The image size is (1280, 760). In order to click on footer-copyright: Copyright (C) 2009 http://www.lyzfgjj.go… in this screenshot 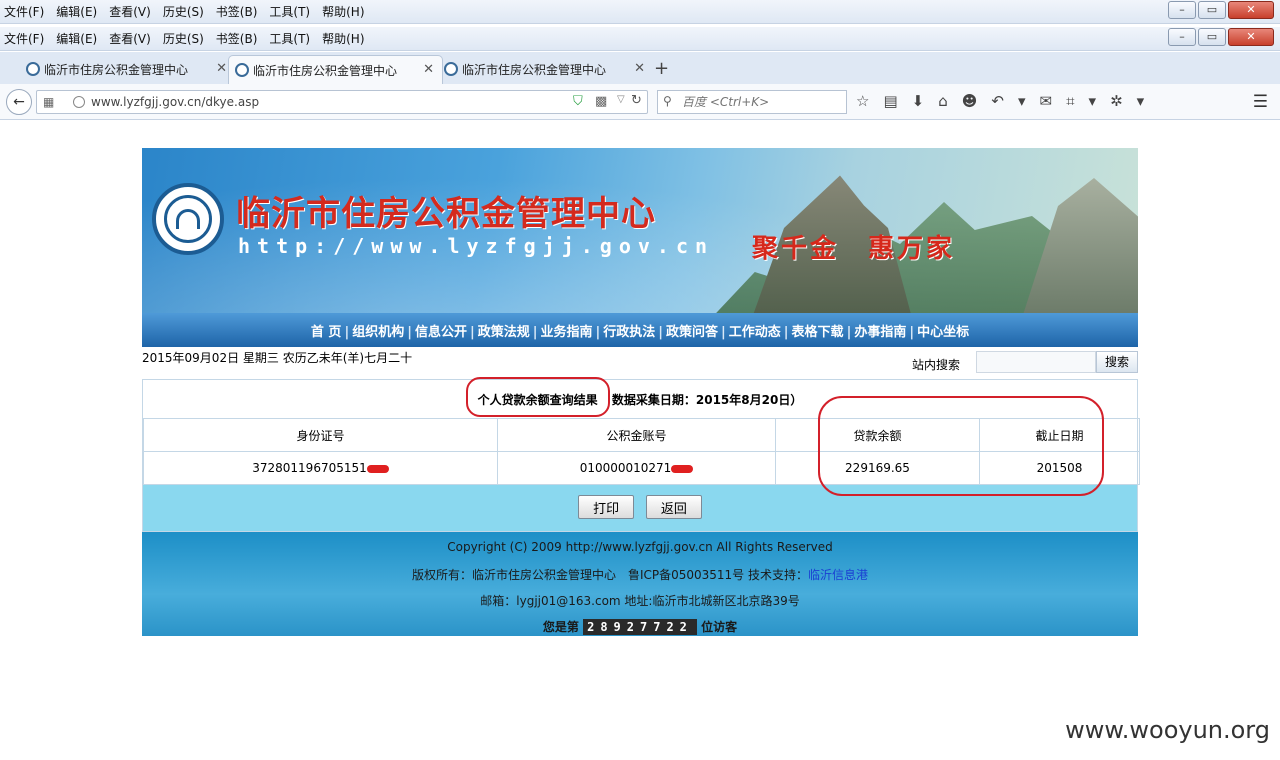, I will do `click(640, 547)`.